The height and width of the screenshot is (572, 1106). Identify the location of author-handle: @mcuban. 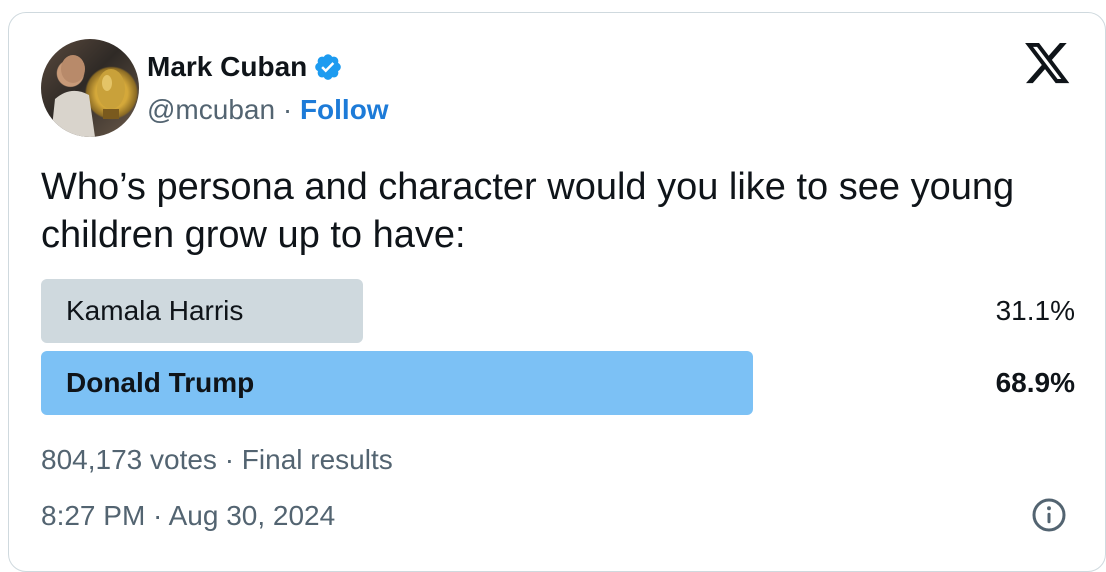
(211, 109).